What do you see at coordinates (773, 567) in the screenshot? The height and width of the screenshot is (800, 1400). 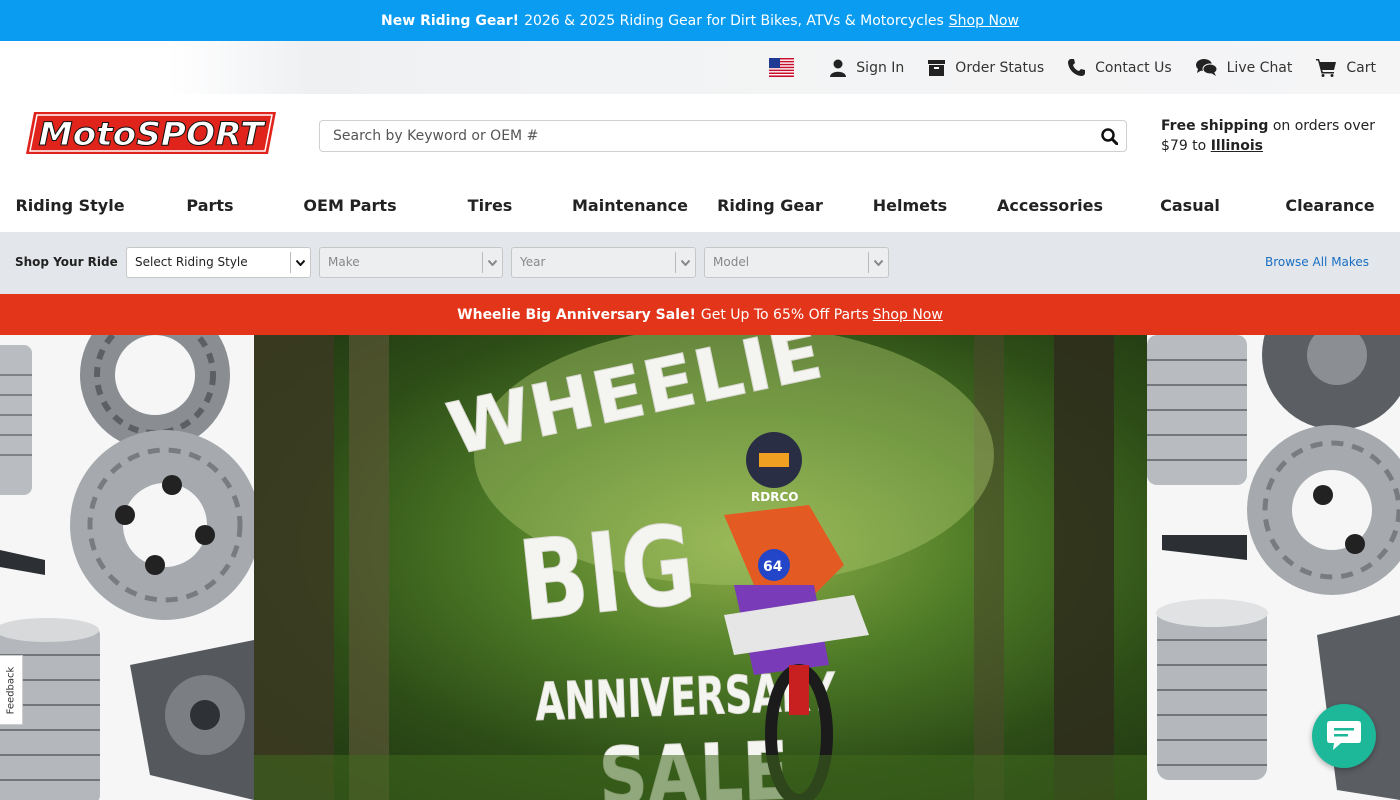 I see `rider-number: 64` at bounding box center [773, 567].